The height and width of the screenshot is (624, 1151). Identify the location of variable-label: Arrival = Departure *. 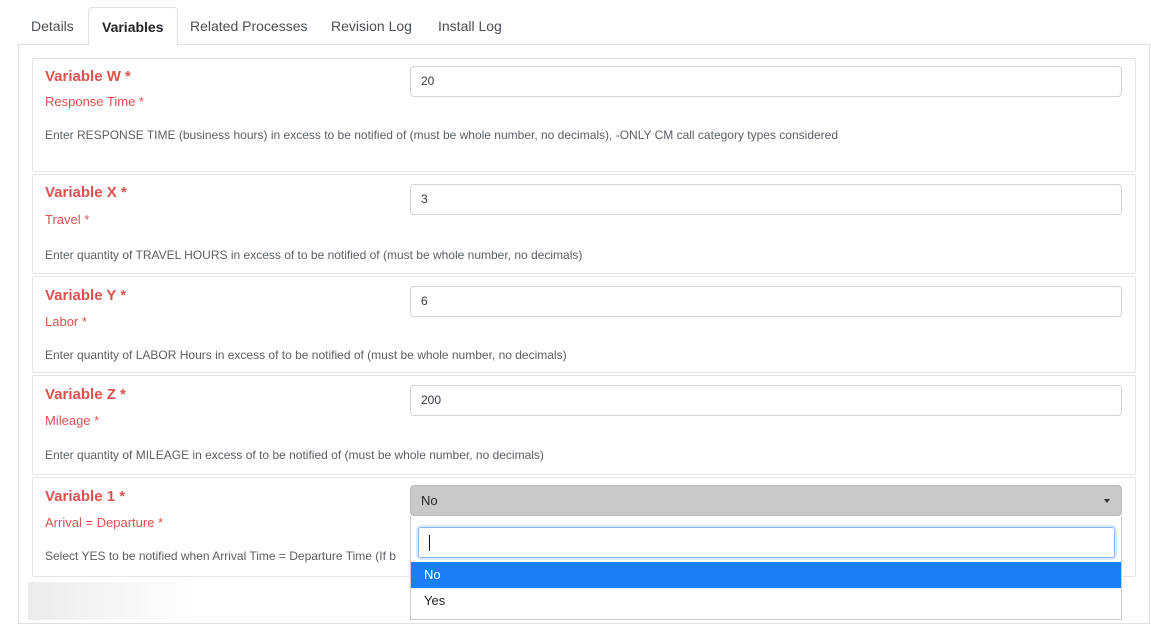
(104, 522).